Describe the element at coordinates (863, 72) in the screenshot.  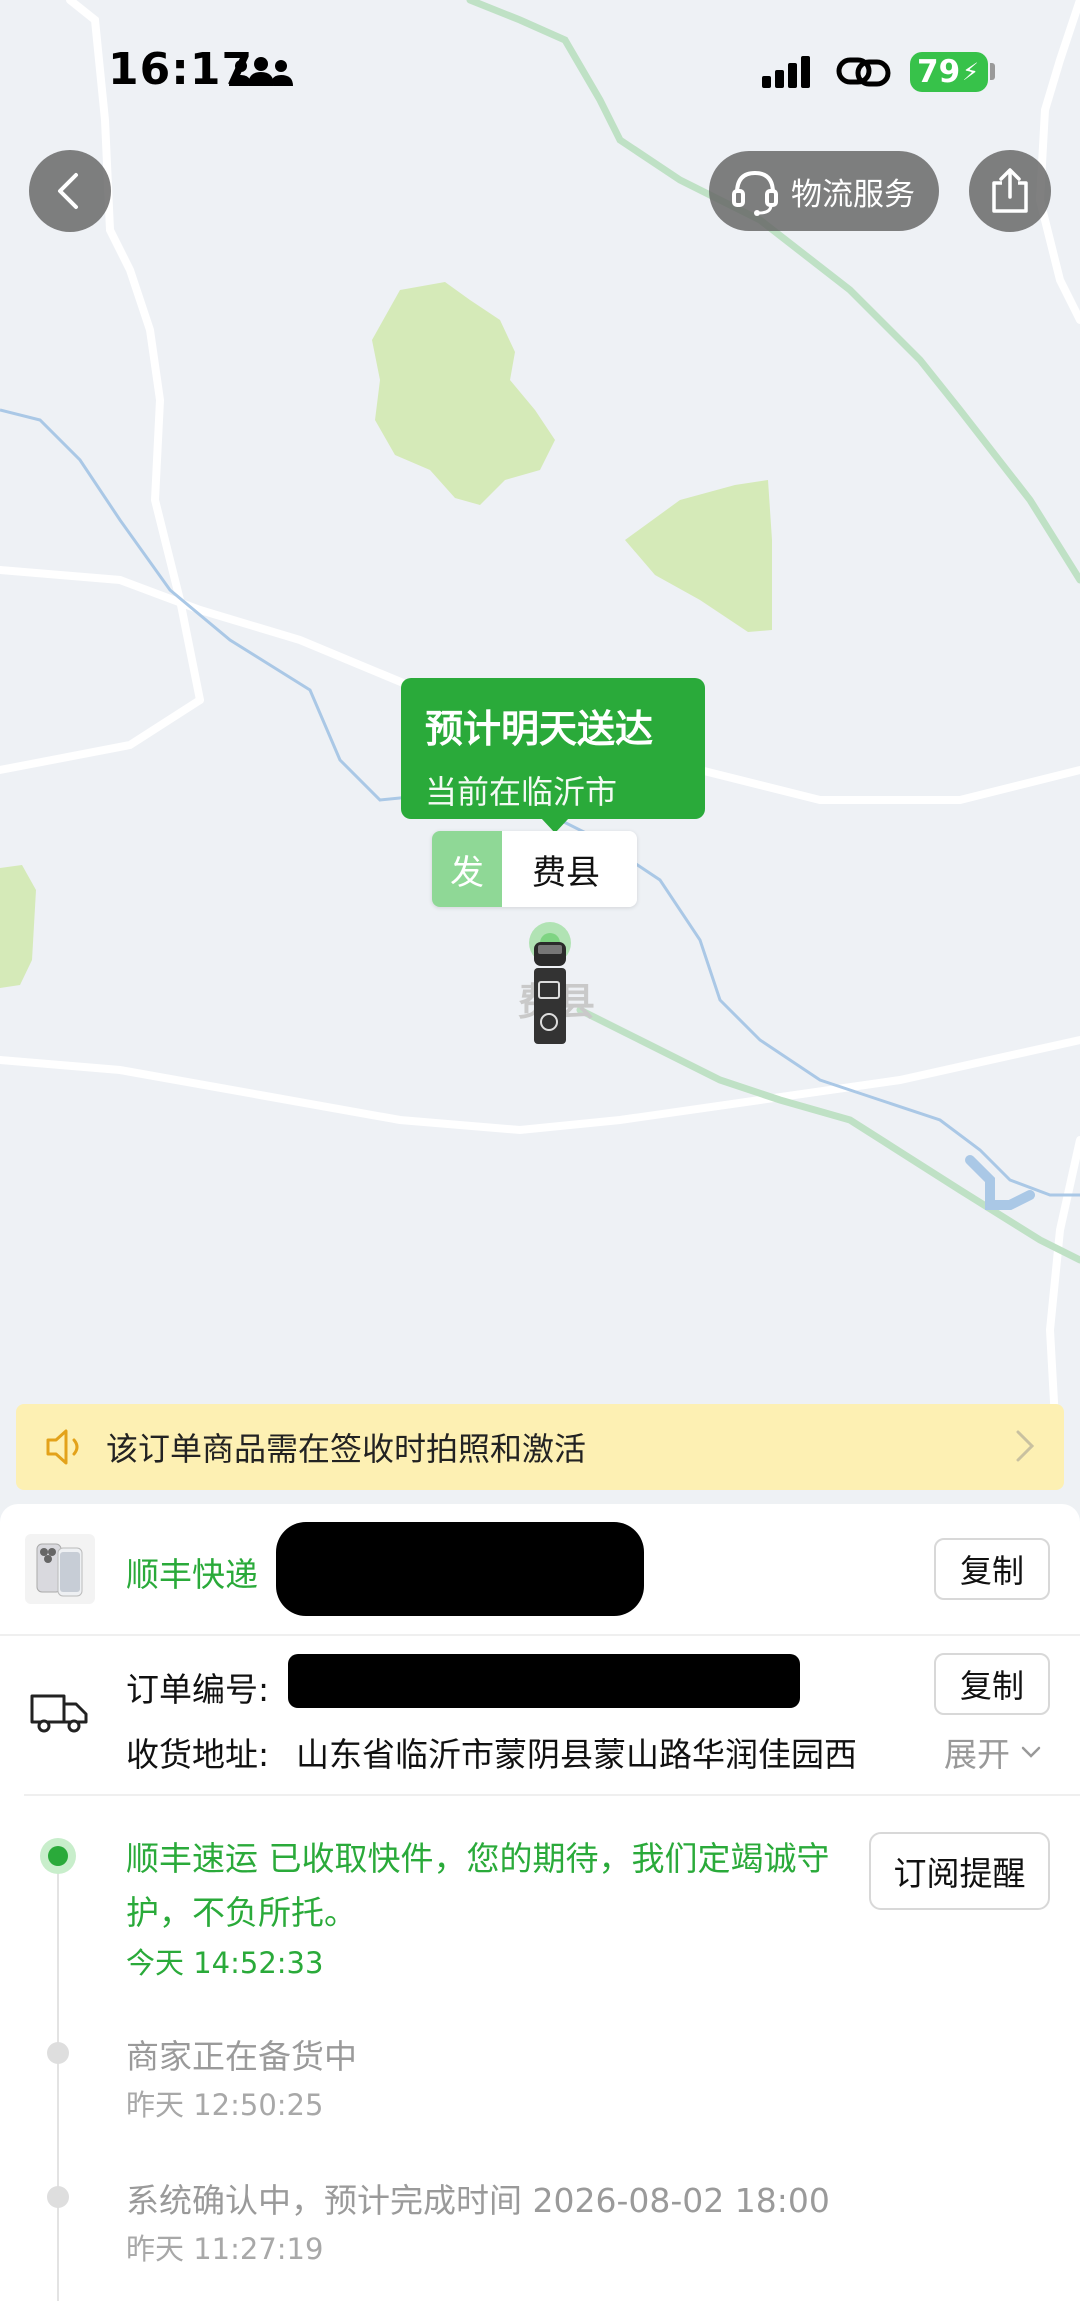
I see `hotspot-link-icon` at that location.